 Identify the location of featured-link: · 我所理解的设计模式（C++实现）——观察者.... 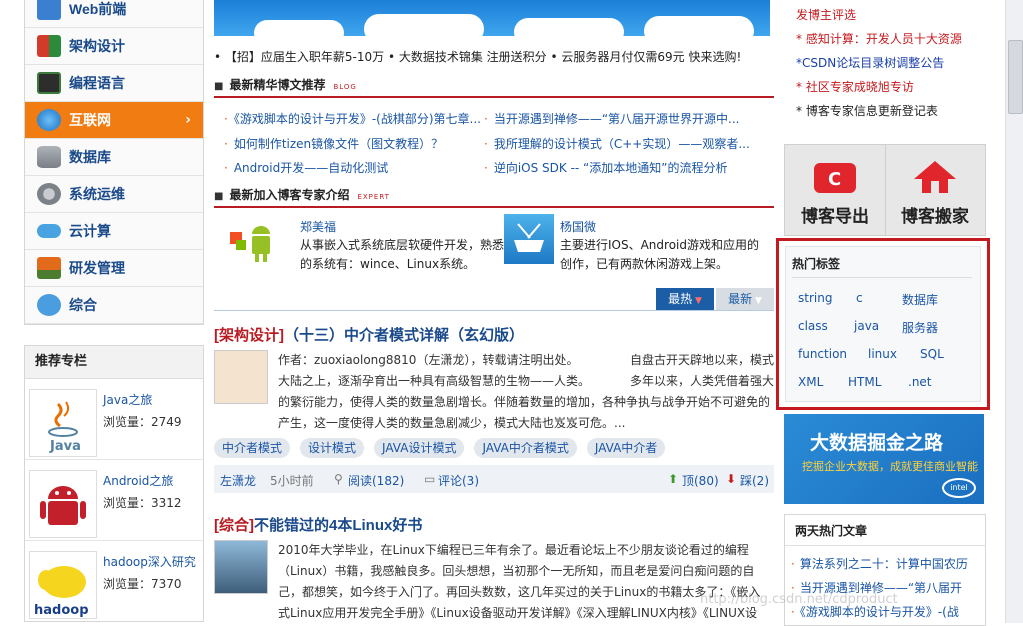
(617, 143).